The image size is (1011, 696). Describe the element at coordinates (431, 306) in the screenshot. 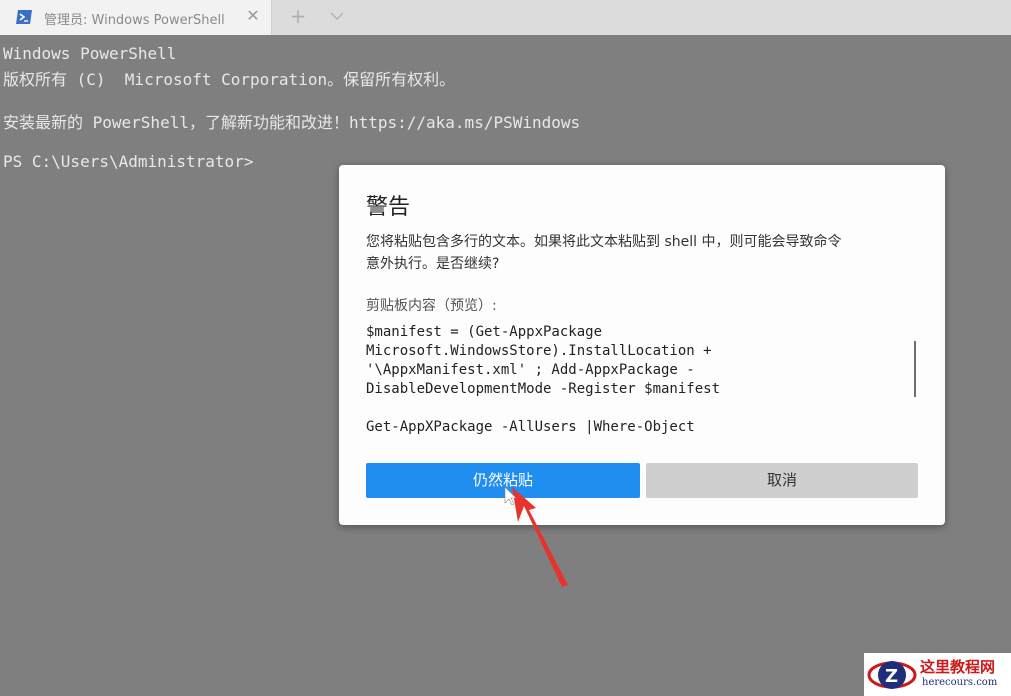

I see `clipboard-preview-label: 剪贴板内容（预览）:` at that location.